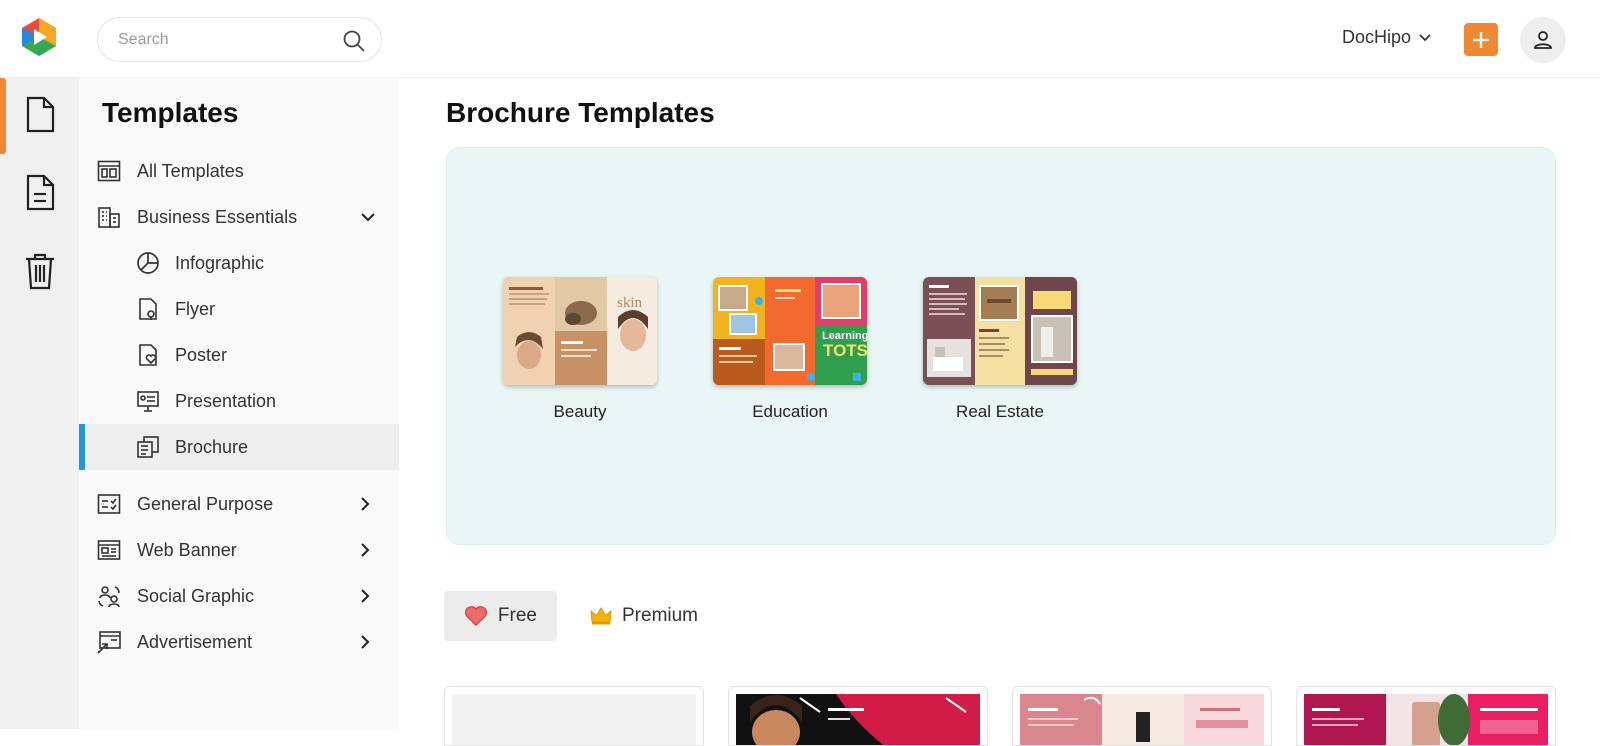  I want to click on sidebar-item-flyer: Flyer, so click(239, 309).